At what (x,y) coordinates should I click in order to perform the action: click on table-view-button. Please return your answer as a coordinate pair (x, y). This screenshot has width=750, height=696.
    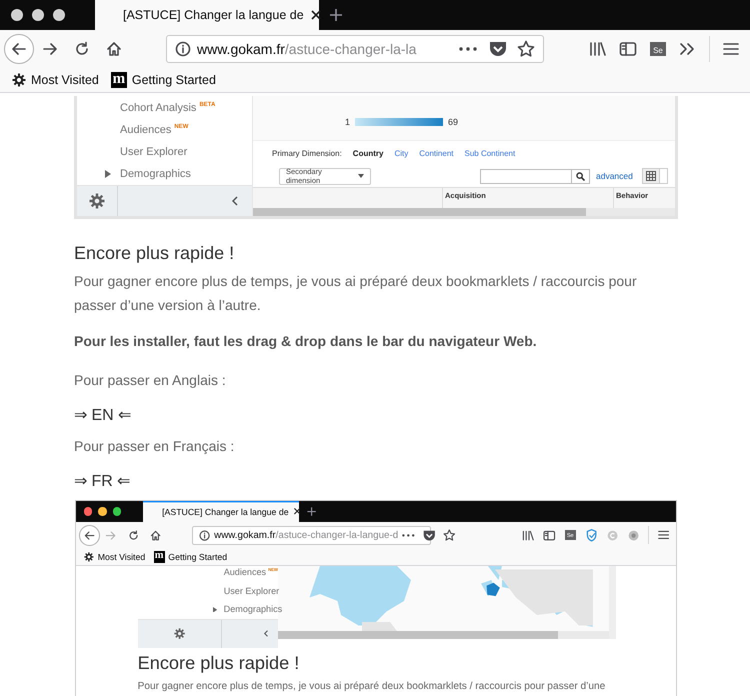
    Looking at the image, I should click on (651, 176).